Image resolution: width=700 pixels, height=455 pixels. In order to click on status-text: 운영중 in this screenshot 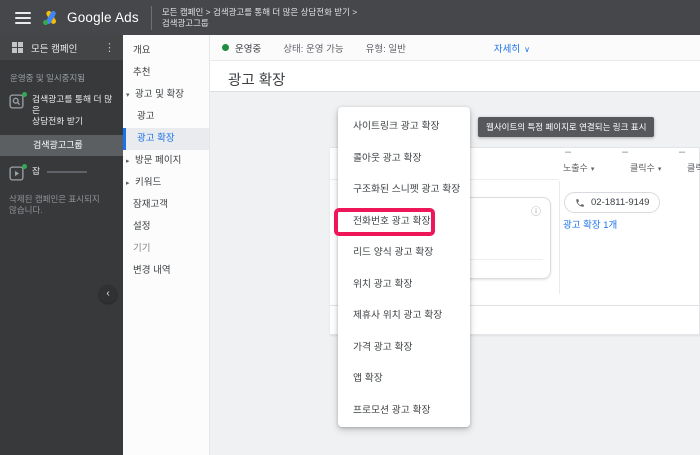, I will do `click(248, 49)`.